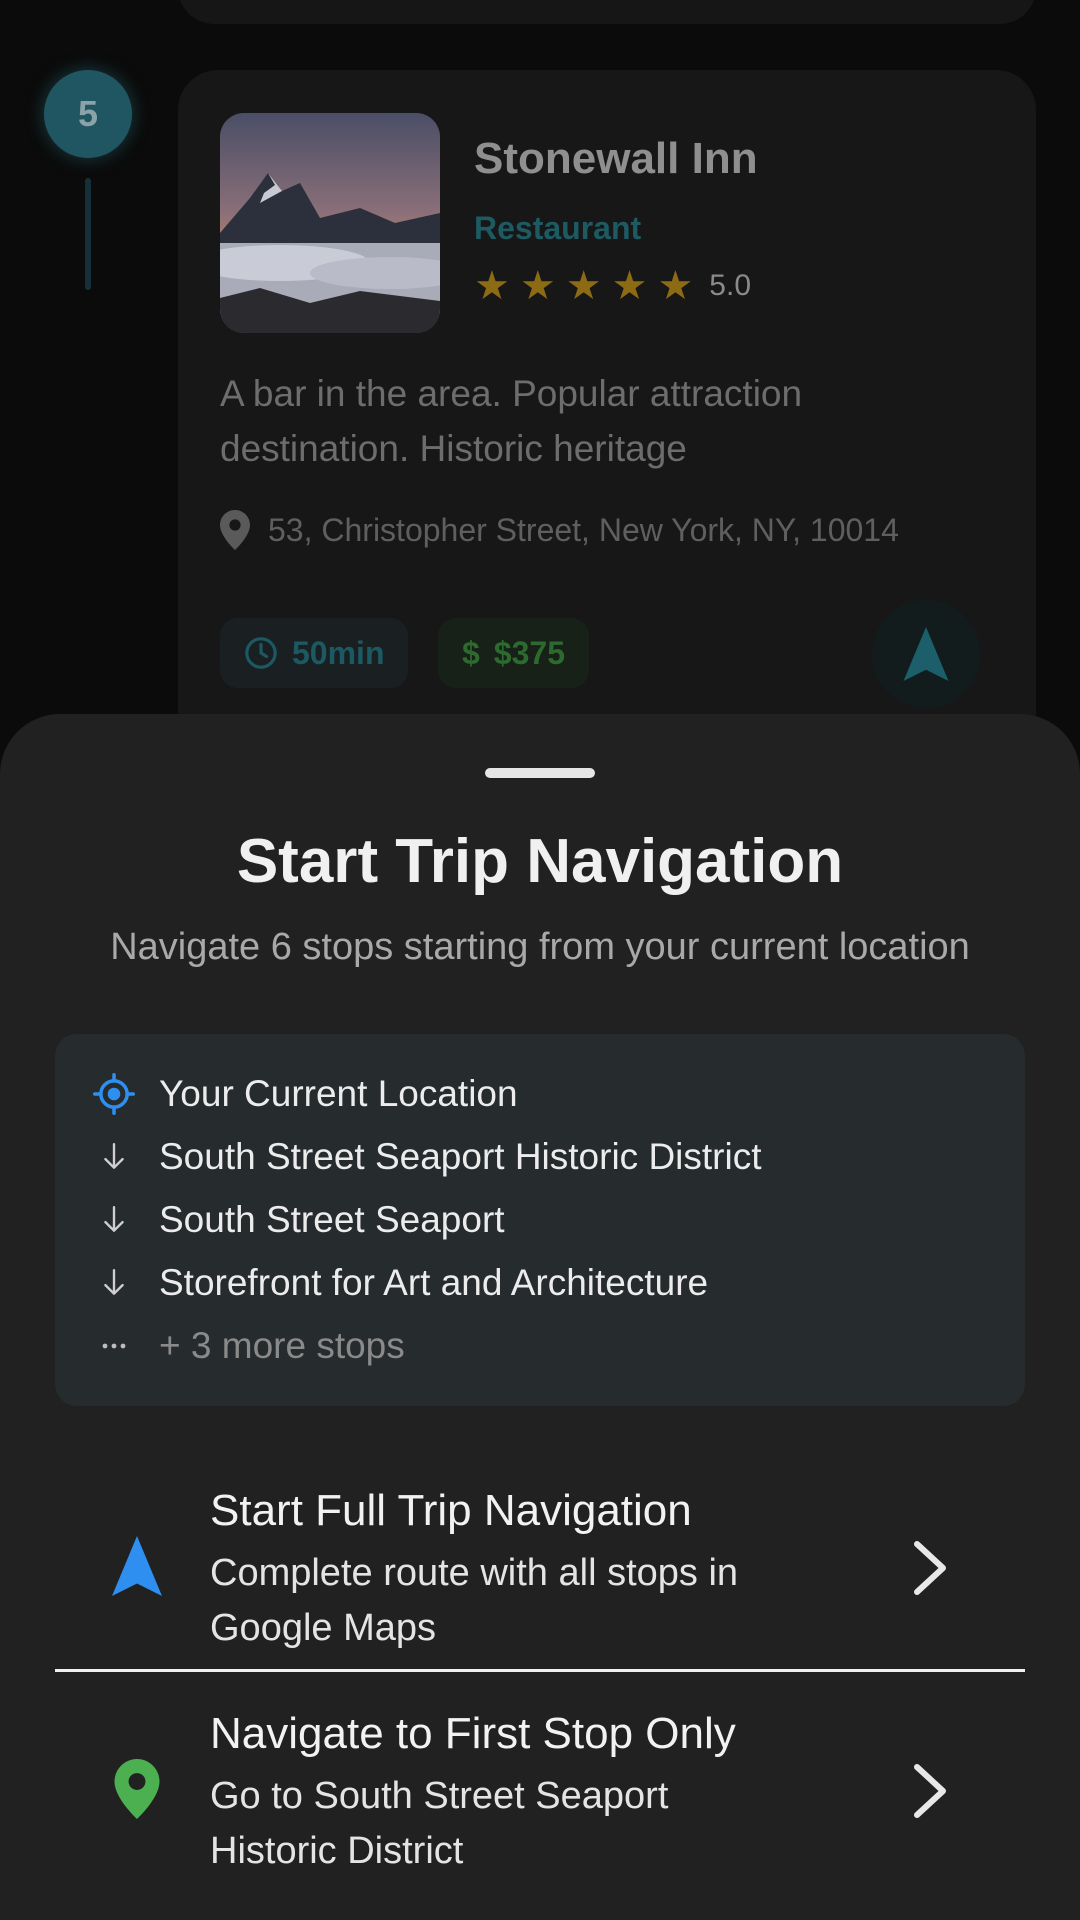  I want to click on route-stop-row: Storefront for Art and Architecture, so click(398, 1283).